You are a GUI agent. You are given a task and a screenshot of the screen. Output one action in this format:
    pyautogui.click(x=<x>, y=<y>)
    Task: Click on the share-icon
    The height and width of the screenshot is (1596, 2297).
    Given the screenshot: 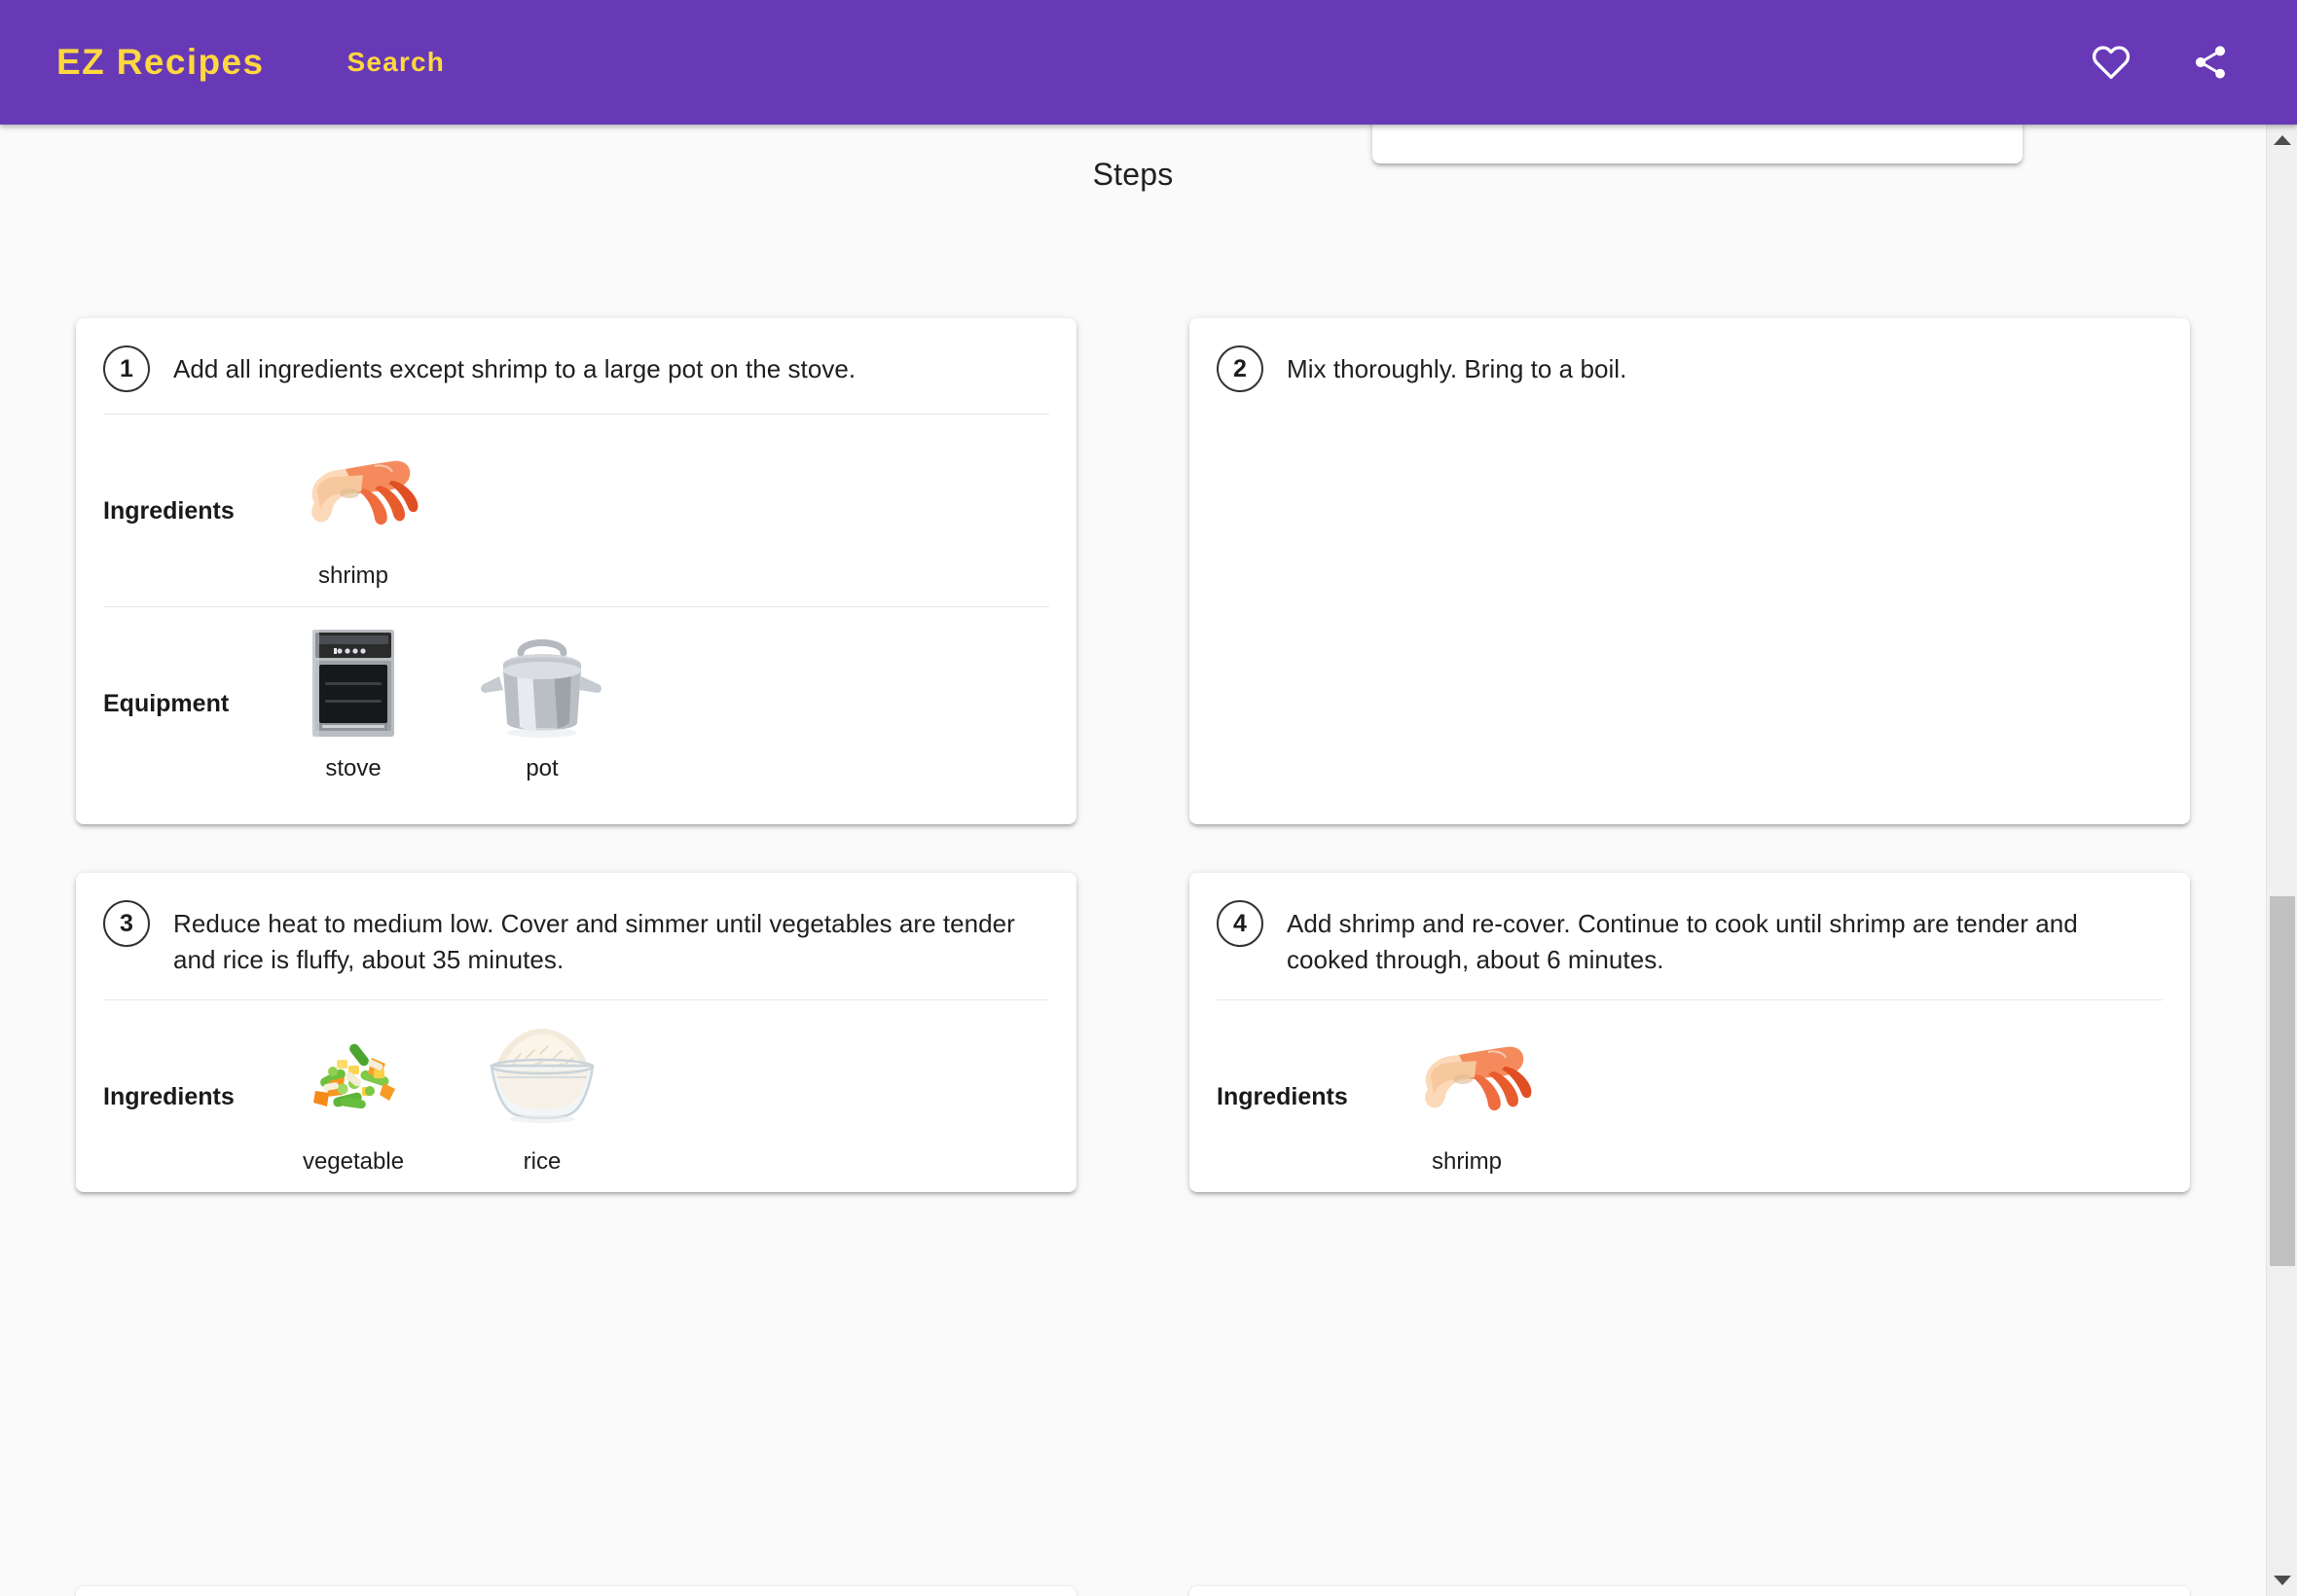 What is the action you would take?
    pyautogui.click(x=2210, y=63)
    